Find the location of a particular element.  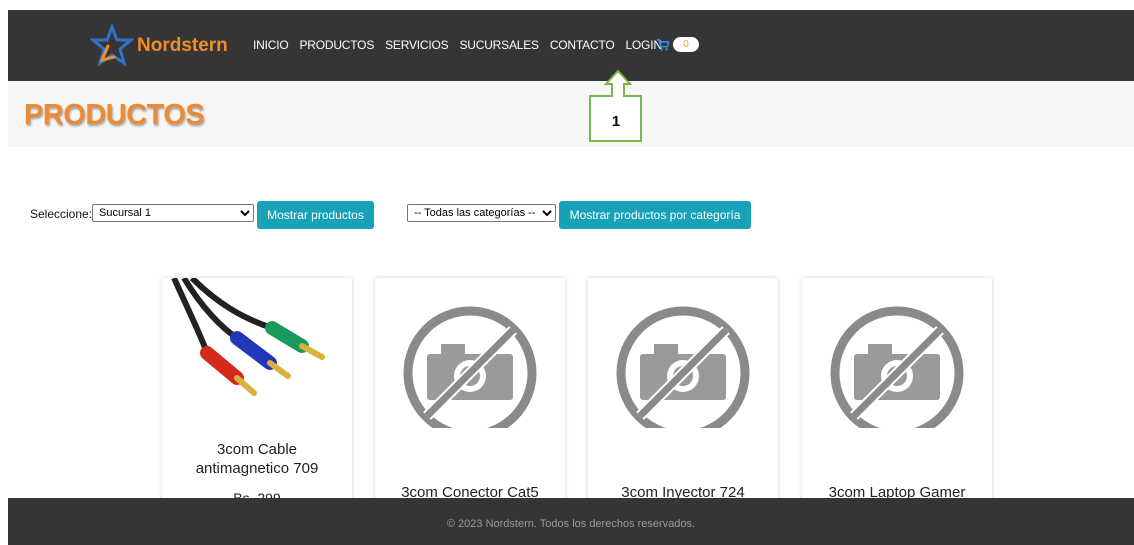

show-products-by-category-button: Mostrar productos por categoría is located at coordinates (655, 215).